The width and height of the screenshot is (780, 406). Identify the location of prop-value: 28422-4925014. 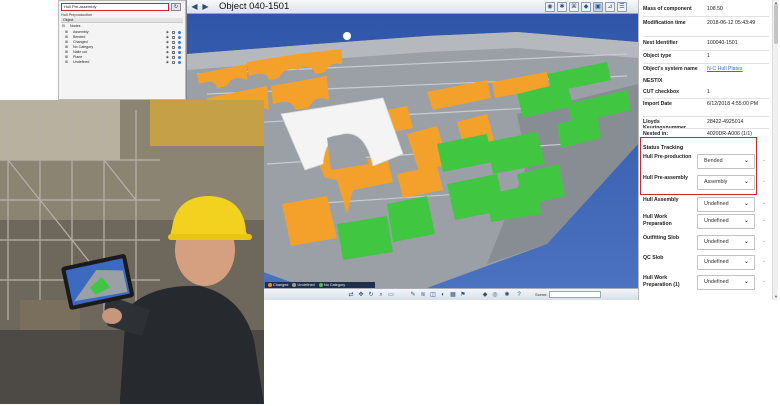
(725, 122).